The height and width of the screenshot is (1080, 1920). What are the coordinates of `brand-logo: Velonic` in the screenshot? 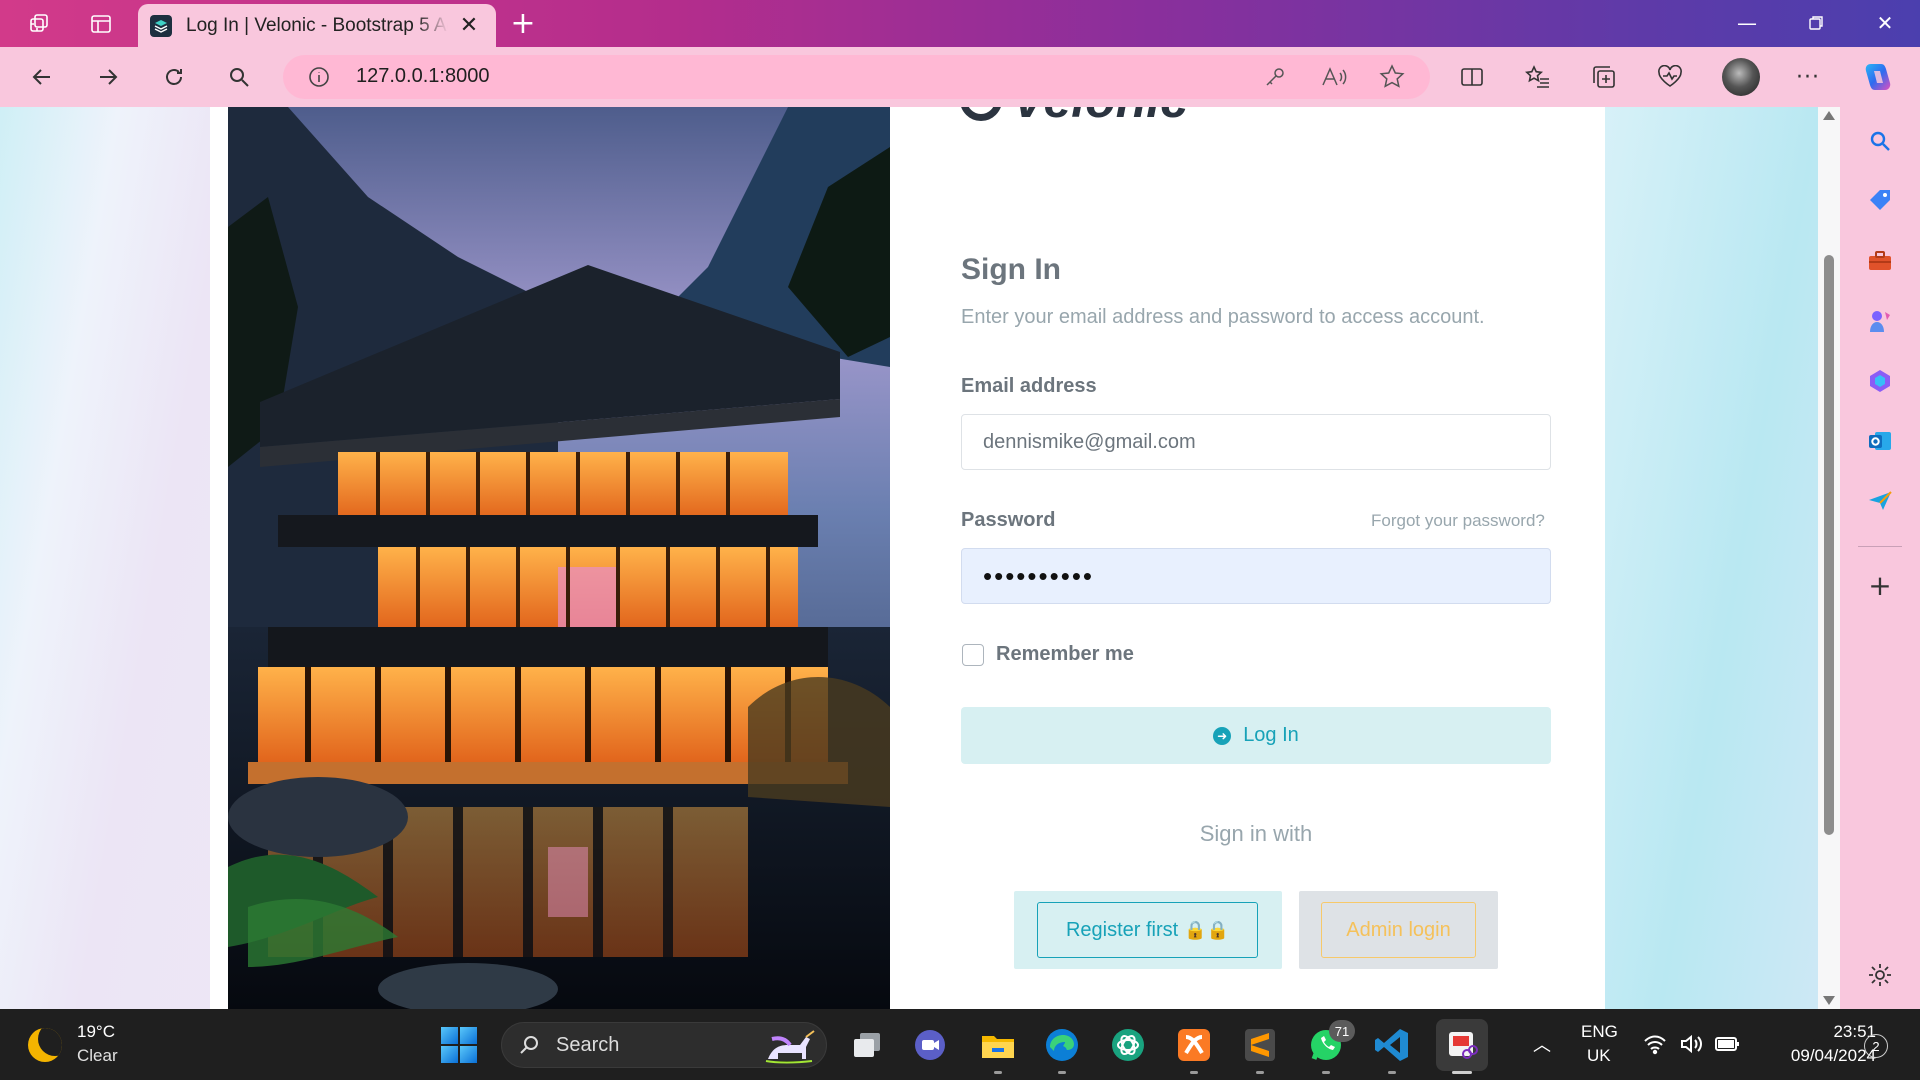 It's located at (1074, 118).